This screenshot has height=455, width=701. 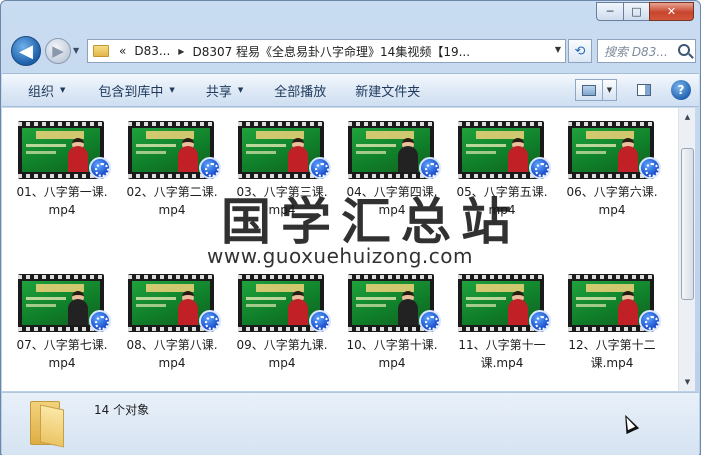 What do you see at coordinates (218, 92) in the screenshot?
I see `share-label: 共享` at bounding box center [218, 92].